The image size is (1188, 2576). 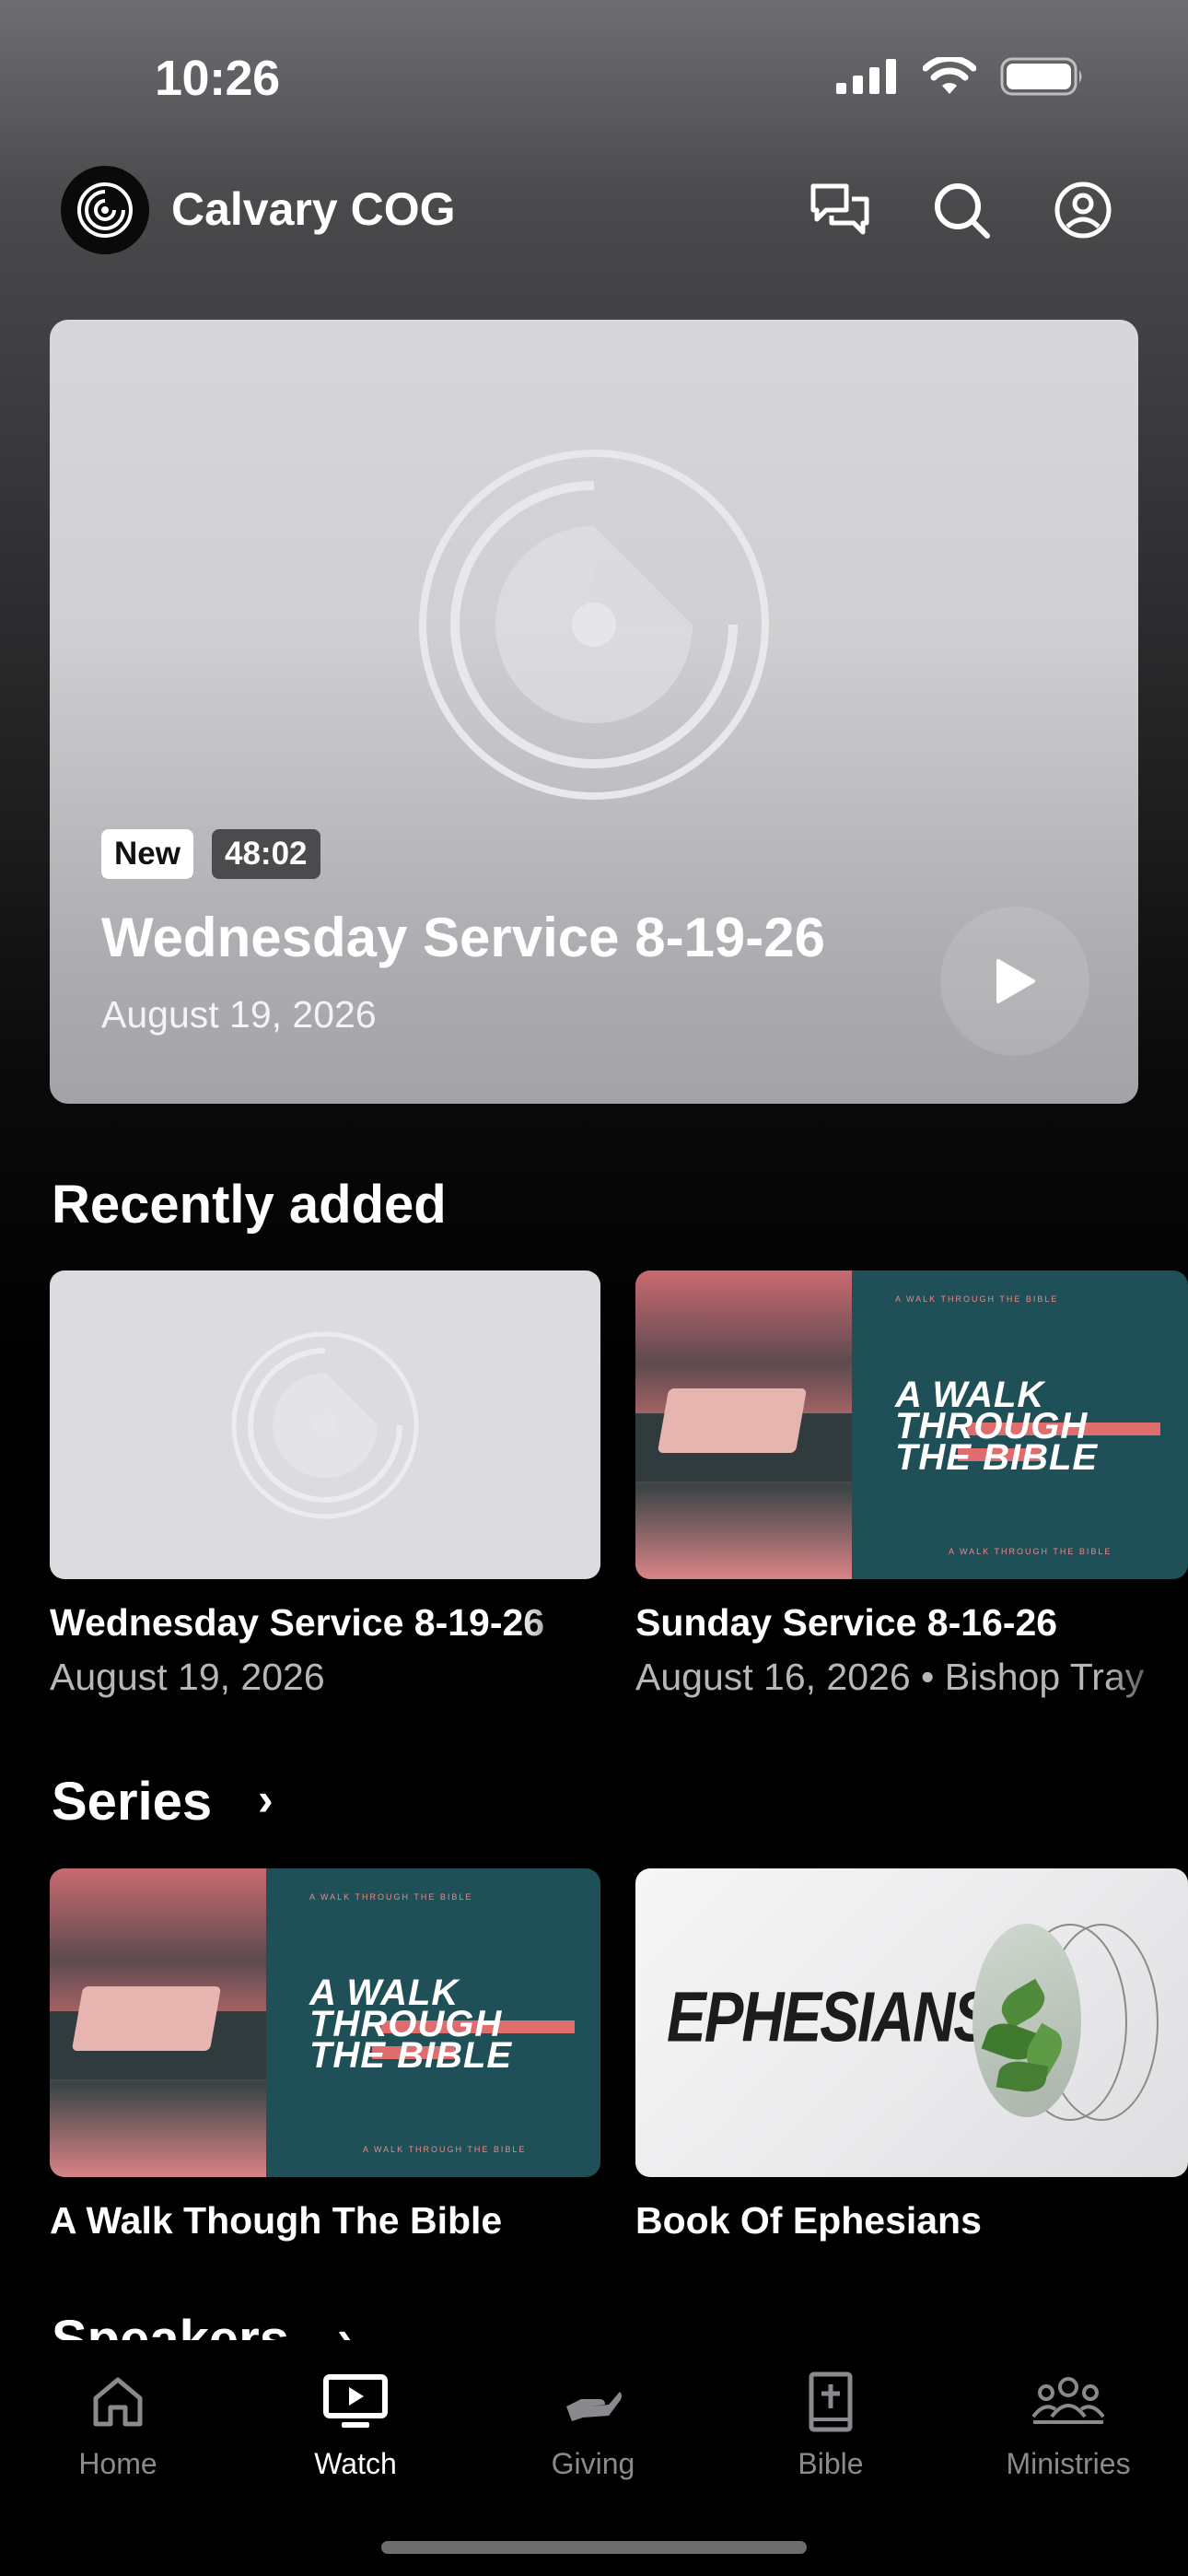 I want to click on duration-badge: 48:02, so click(x=266, y=854).